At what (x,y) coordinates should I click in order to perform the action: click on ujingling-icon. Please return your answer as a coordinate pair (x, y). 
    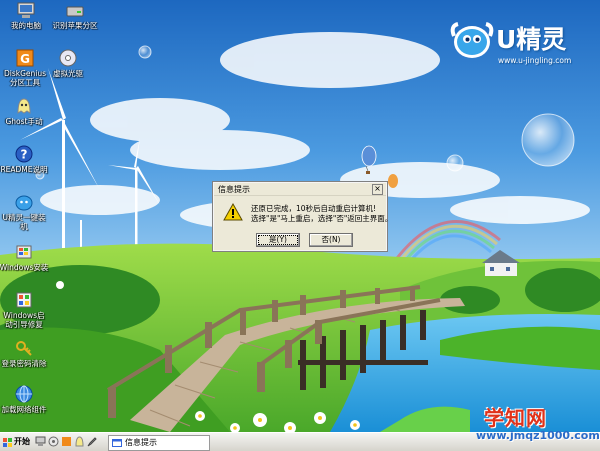
    Looking at the image, I should click on (24, 203).